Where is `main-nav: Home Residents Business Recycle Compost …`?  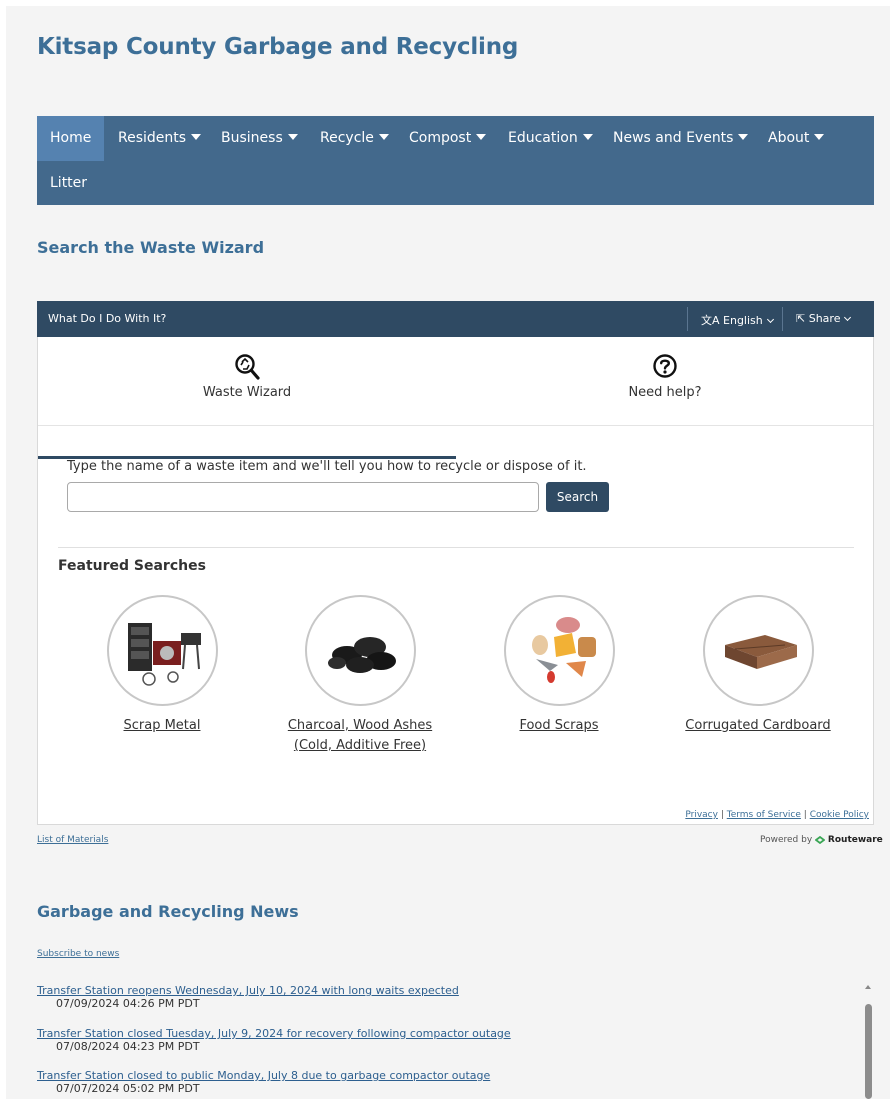 main-nav: Home Residents Business Recycle Compost … is located at coordinates (455, 160).